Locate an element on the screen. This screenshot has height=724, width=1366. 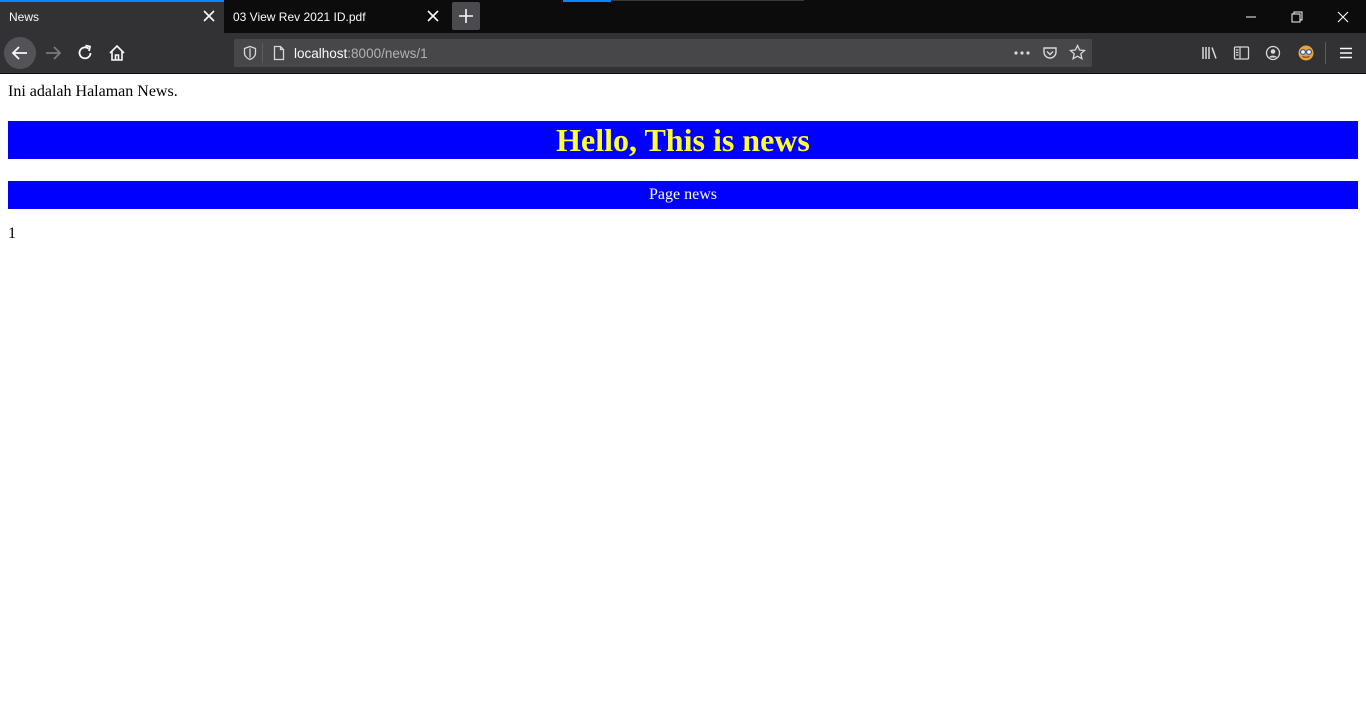
restore-button is located at coordinates (1297, 16).